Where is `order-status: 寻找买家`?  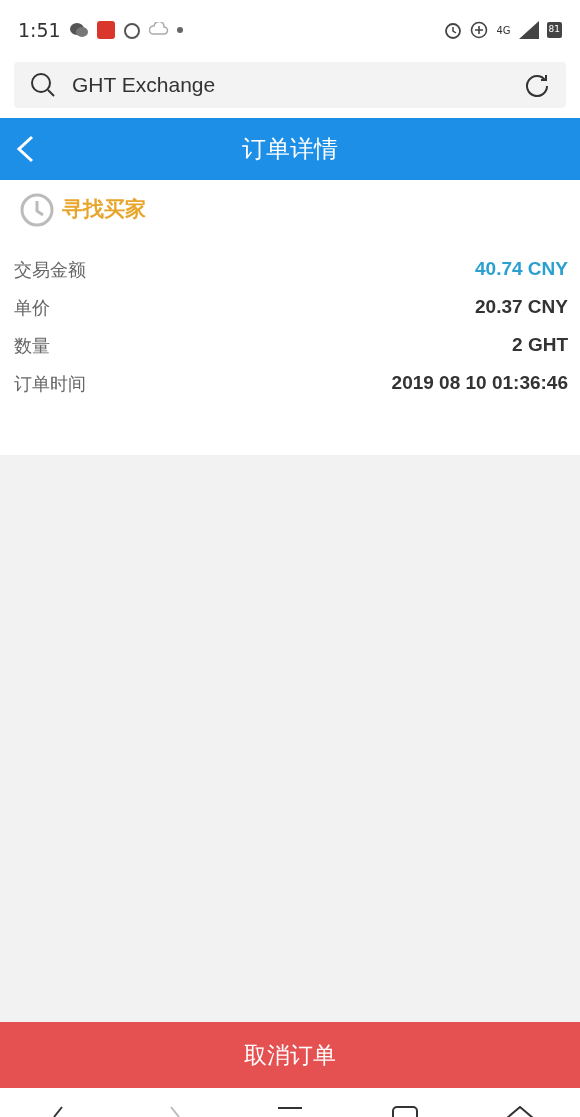
order-status: 寻找买家 is located at coordinates (104, 210).